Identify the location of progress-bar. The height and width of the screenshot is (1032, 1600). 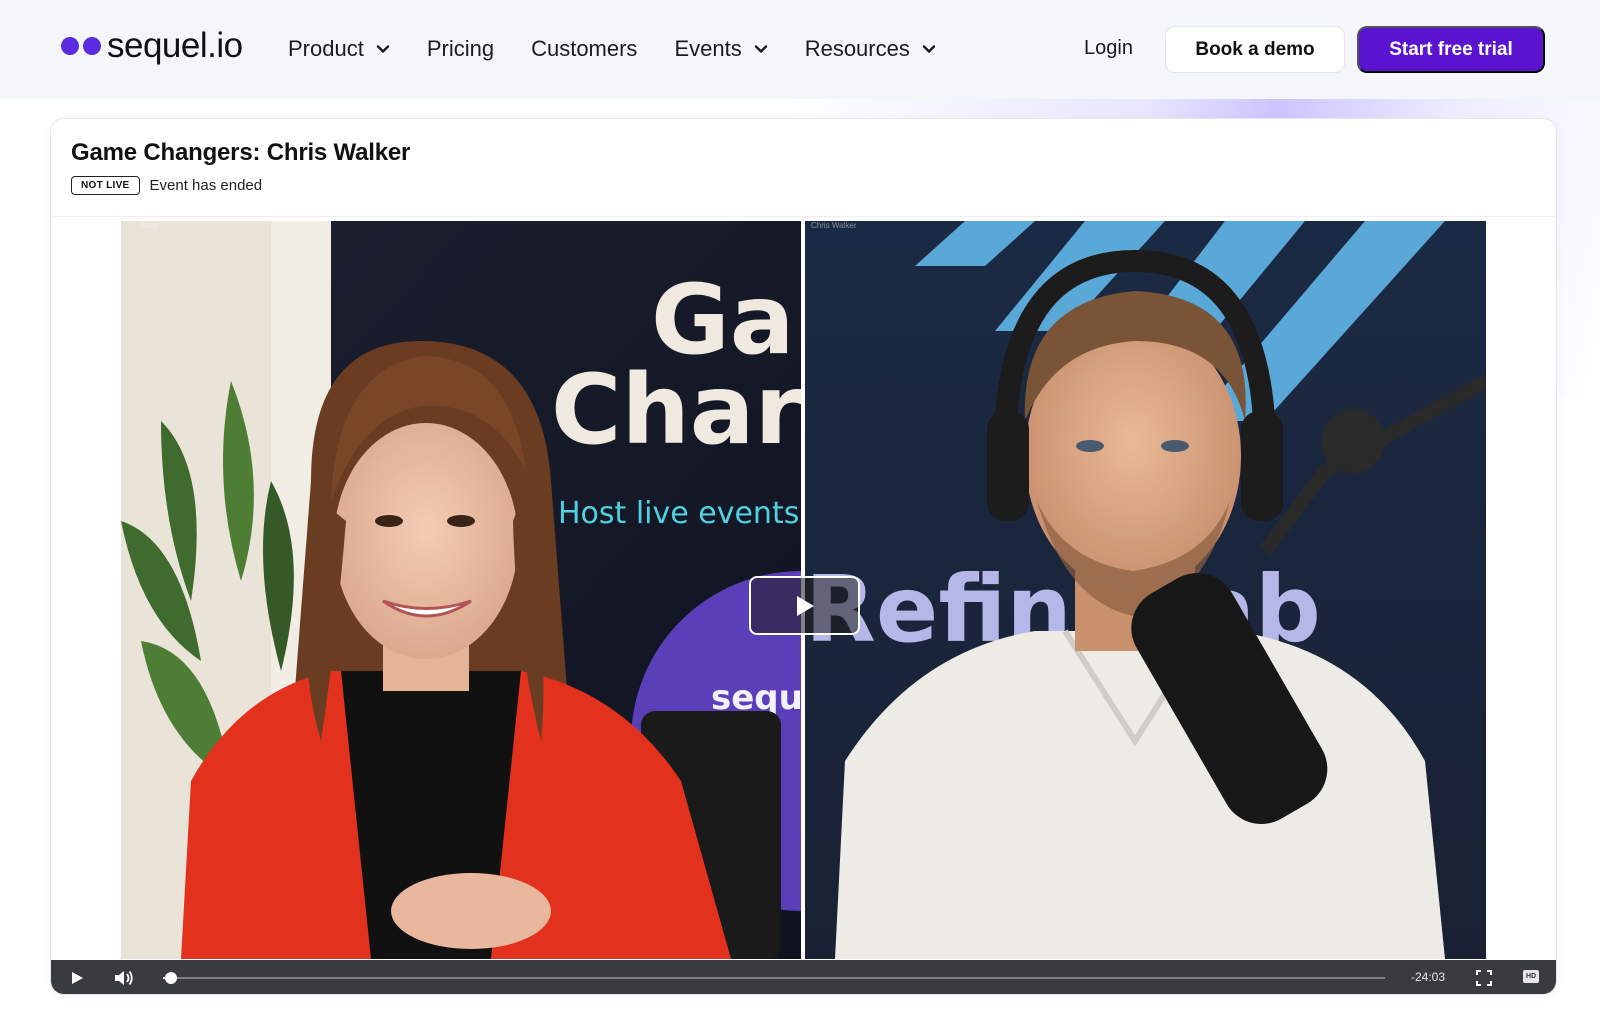
(774, 978).